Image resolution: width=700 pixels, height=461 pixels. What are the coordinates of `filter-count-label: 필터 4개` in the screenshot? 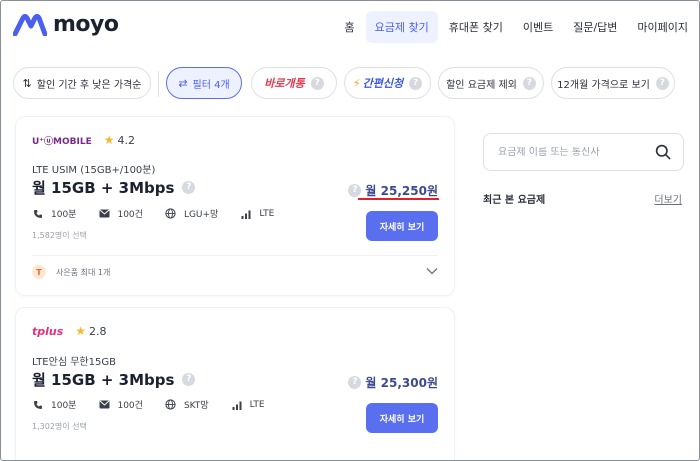 It's located at (211, 85).